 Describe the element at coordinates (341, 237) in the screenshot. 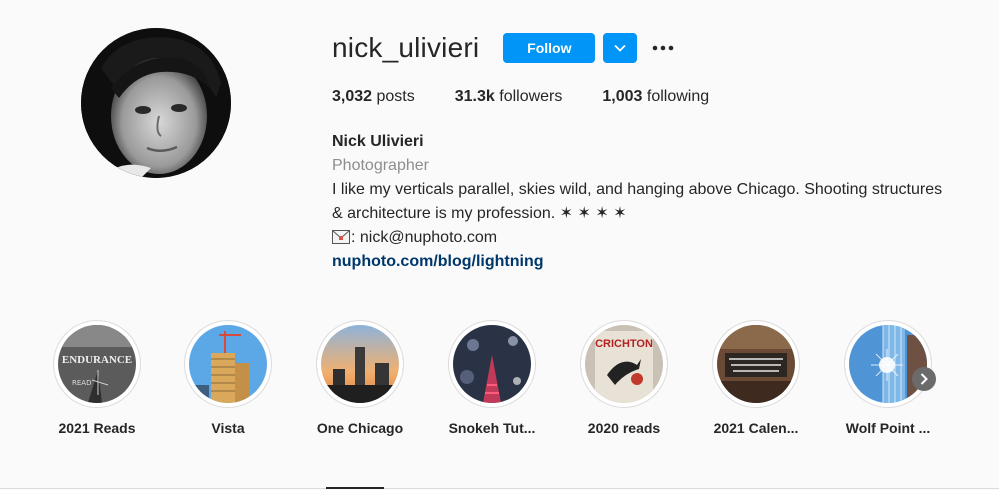

I see `envelope-icon` at that location.